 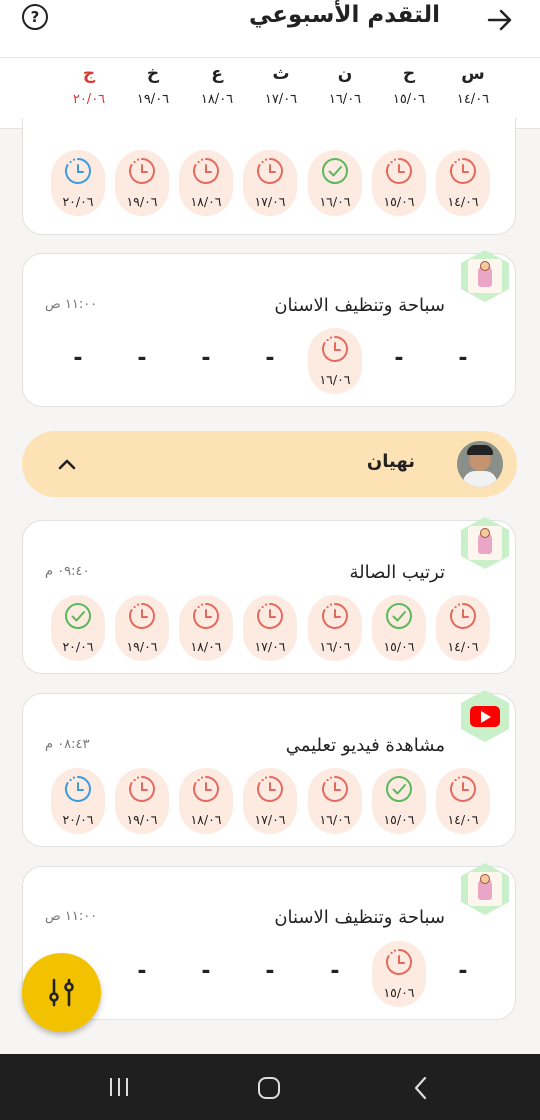 I want to click on day-letter: ح, so click(x=409, y=74).